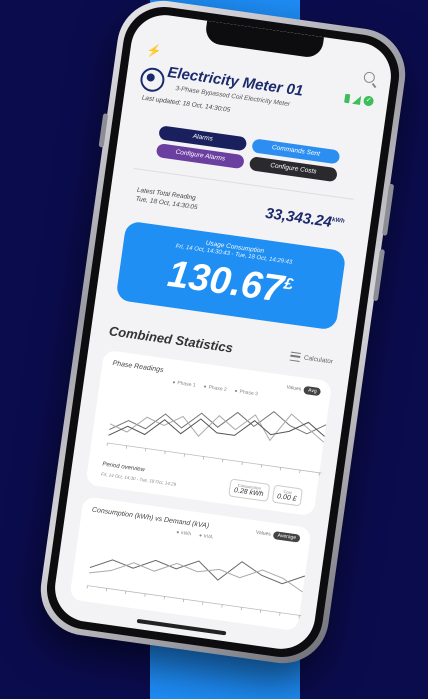  I want to click on section-title: Combined Statistics, so click(171, 339).